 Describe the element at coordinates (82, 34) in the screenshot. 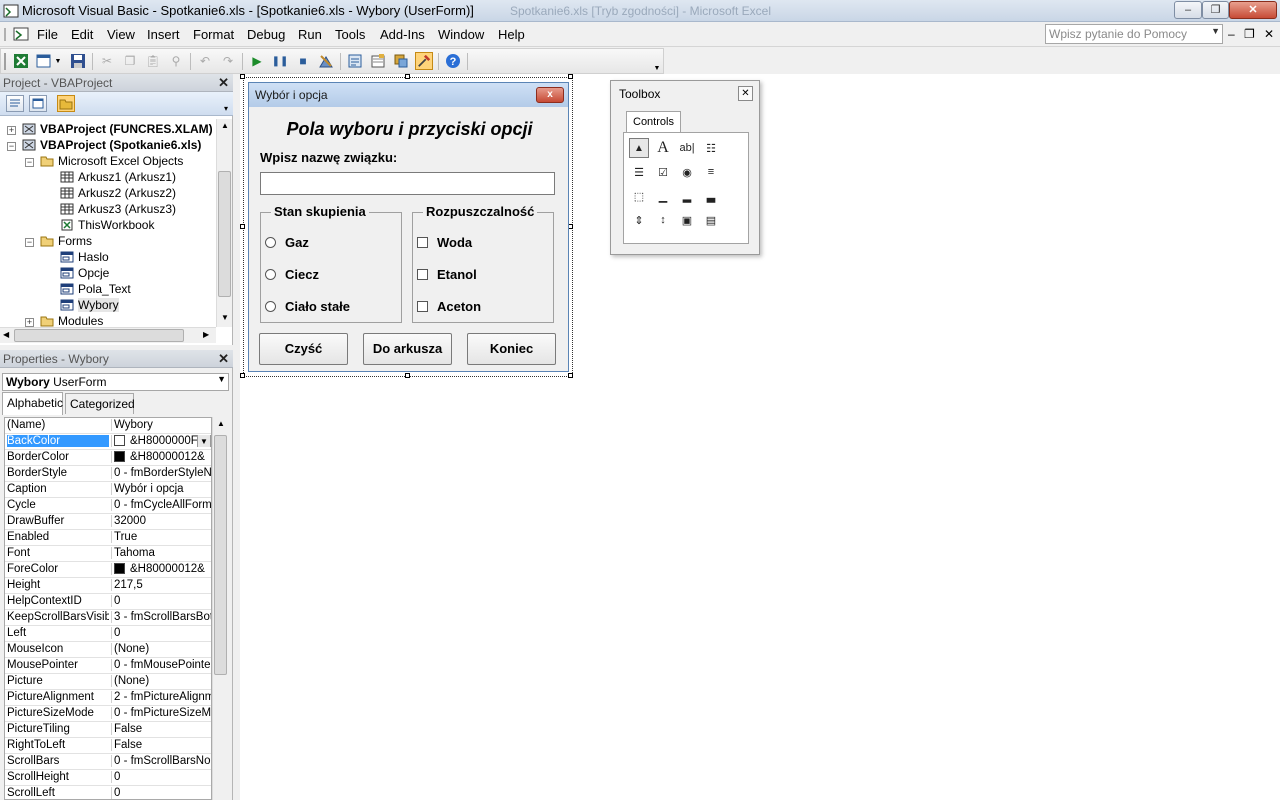

I see `menu-edit: Edit` at that location.